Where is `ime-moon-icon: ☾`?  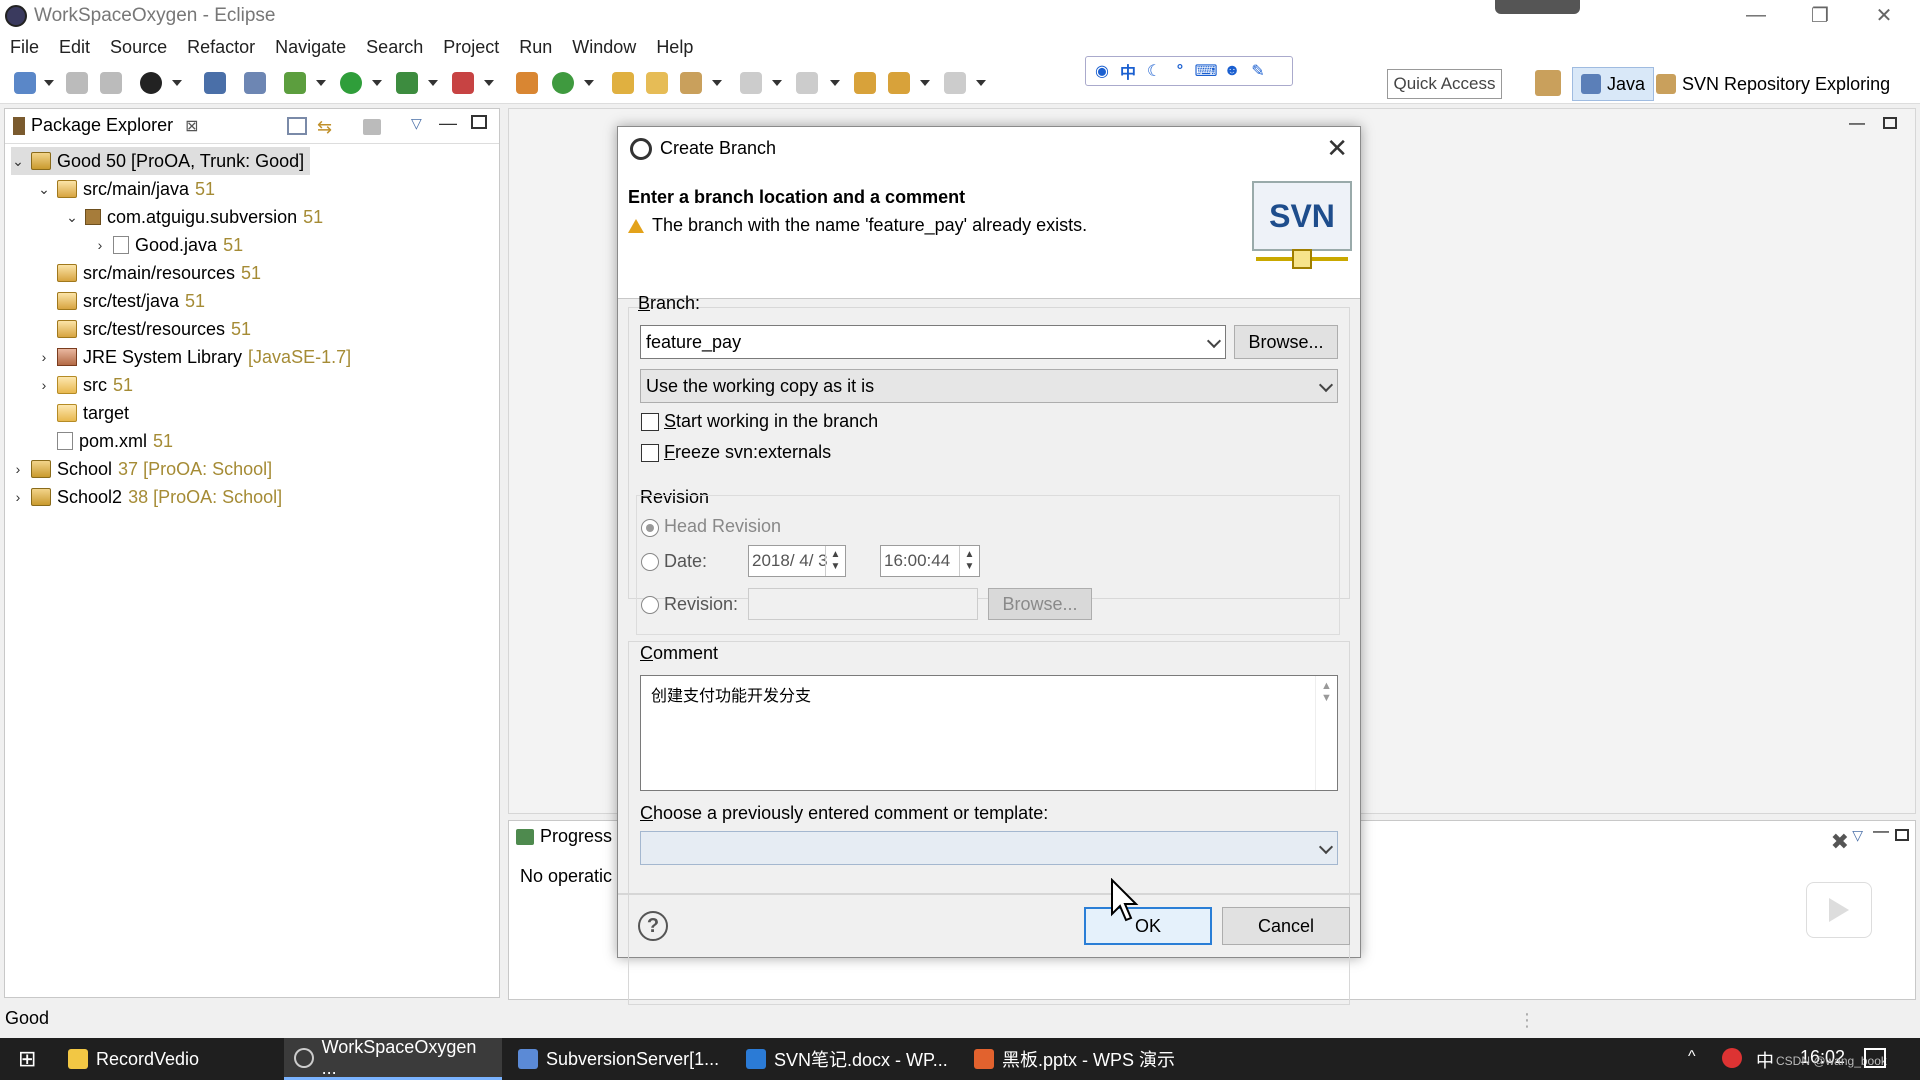 ime-moon-icon: ☾ is located at coordinates (1154, 71).